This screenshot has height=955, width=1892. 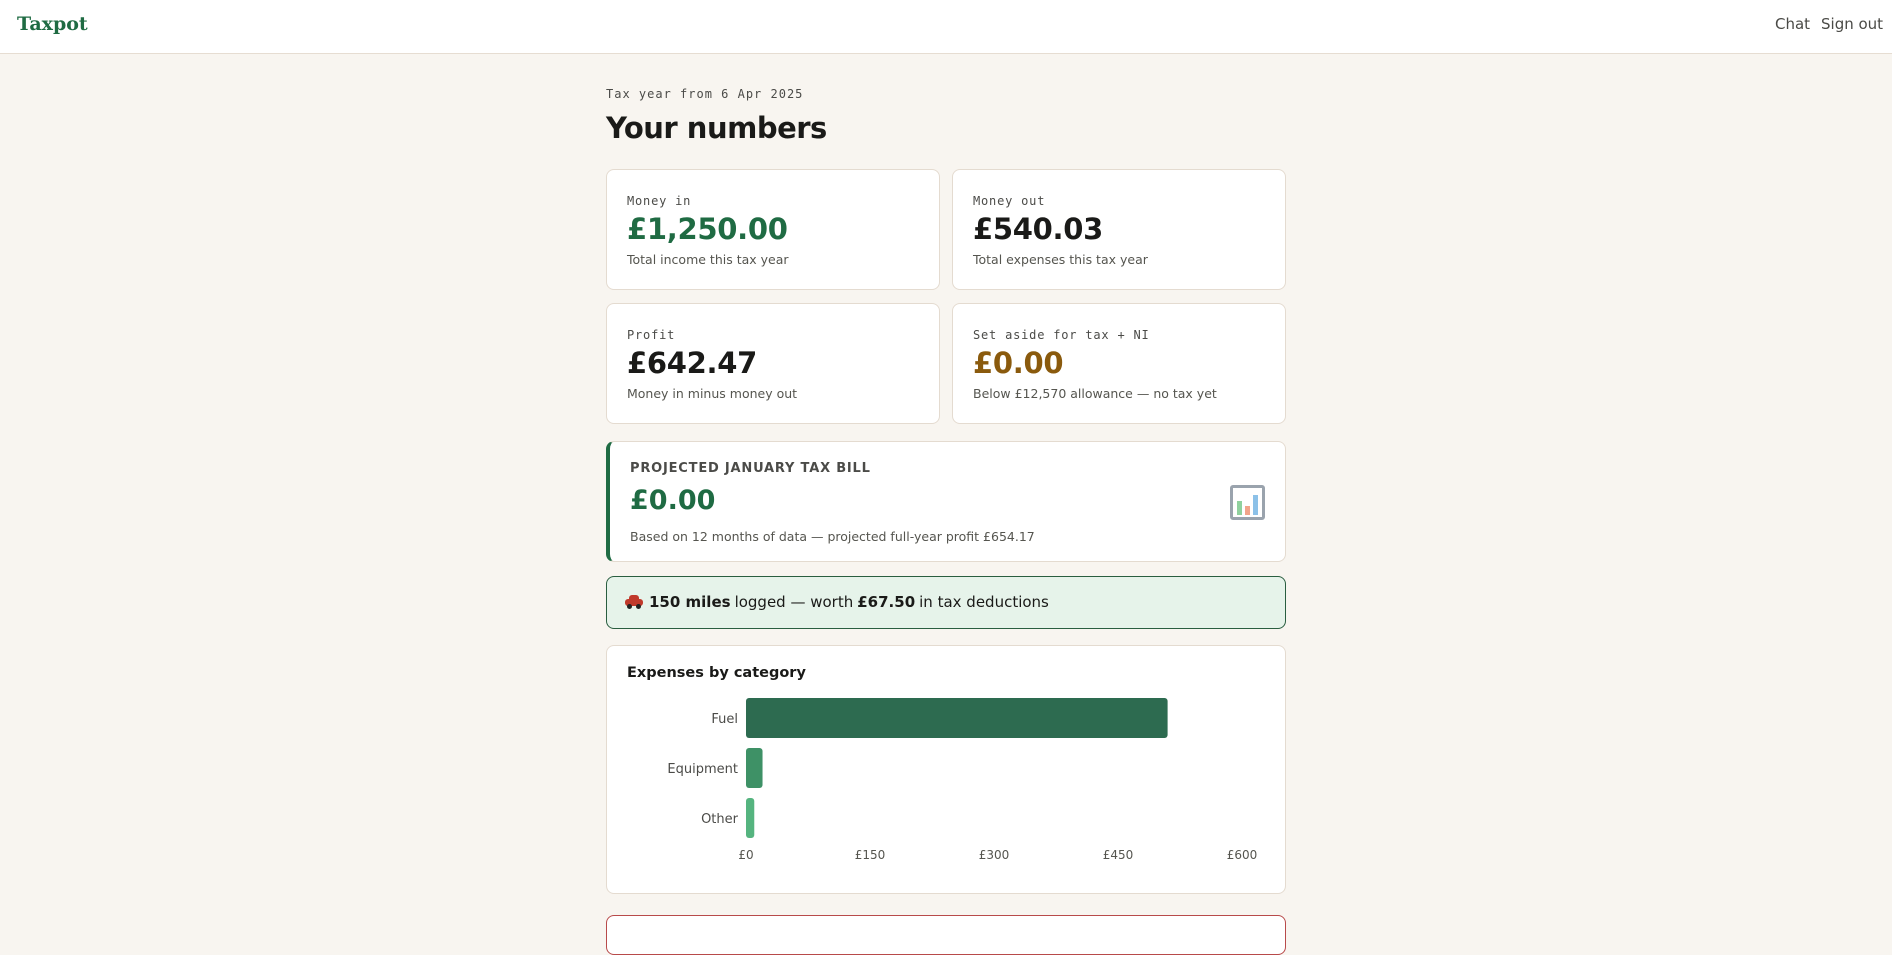 What do you see at coordinates (1247, 502) in the screenshot?
I see `bar-chart-icon` at bounding box center [1247, 502].